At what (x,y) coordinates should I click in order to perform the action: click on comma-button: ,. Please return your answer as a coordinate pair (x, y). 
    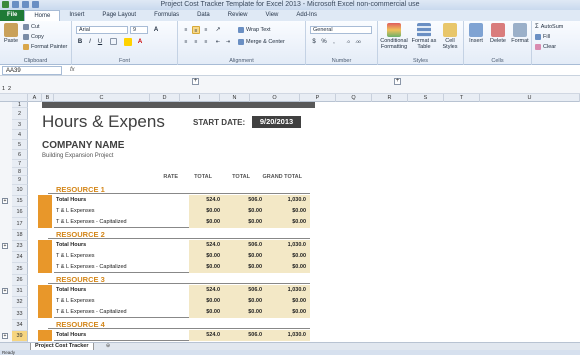
    Looking at the image, I should click on (334, 42).